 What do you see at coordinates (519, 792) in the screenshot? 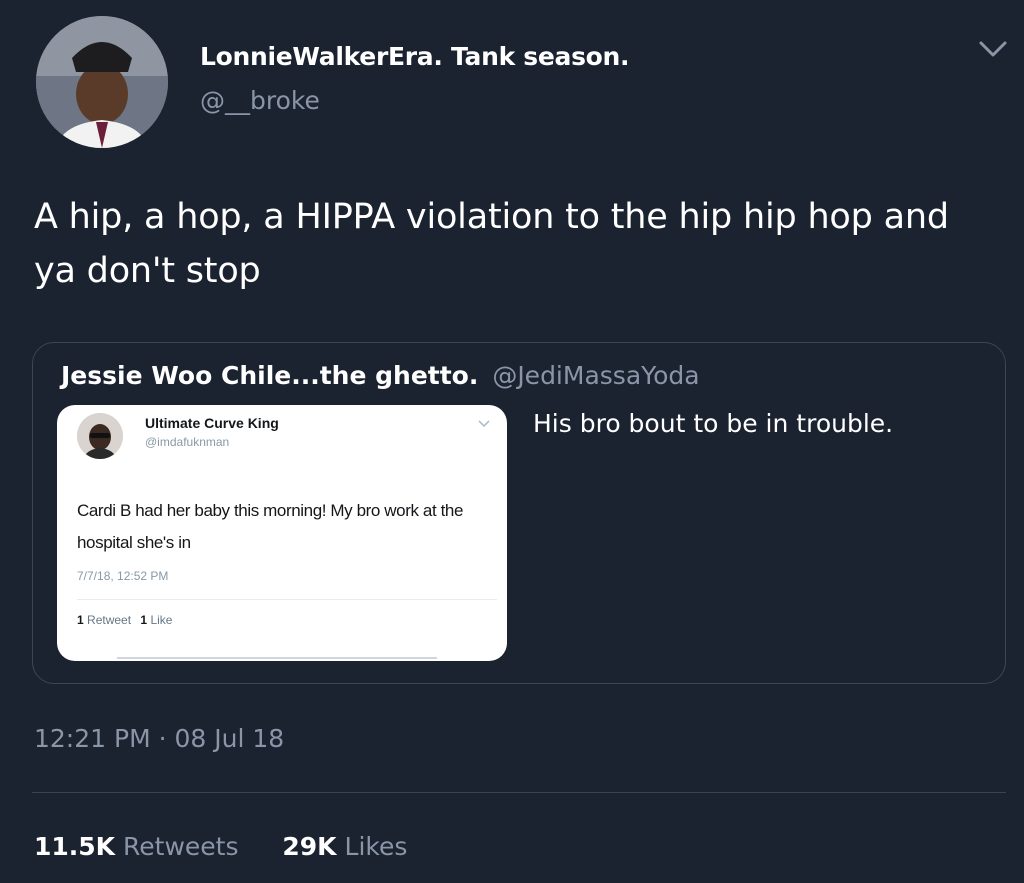
I see `stats-divider` at bounding box center [519, 792].